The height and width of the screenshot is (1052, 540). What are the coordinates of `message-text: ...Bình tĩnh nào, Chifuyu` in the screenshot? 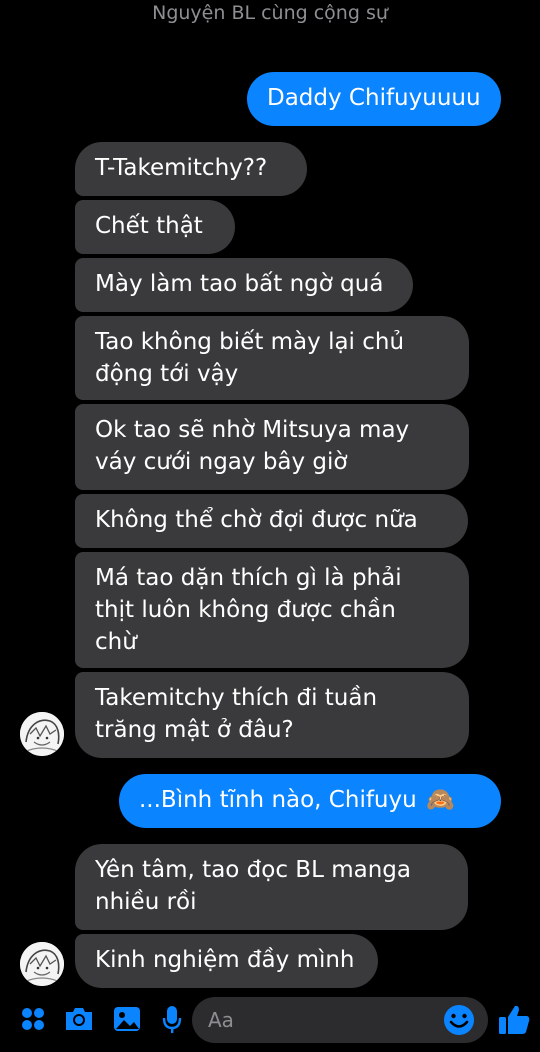 It's located at (278, 800).